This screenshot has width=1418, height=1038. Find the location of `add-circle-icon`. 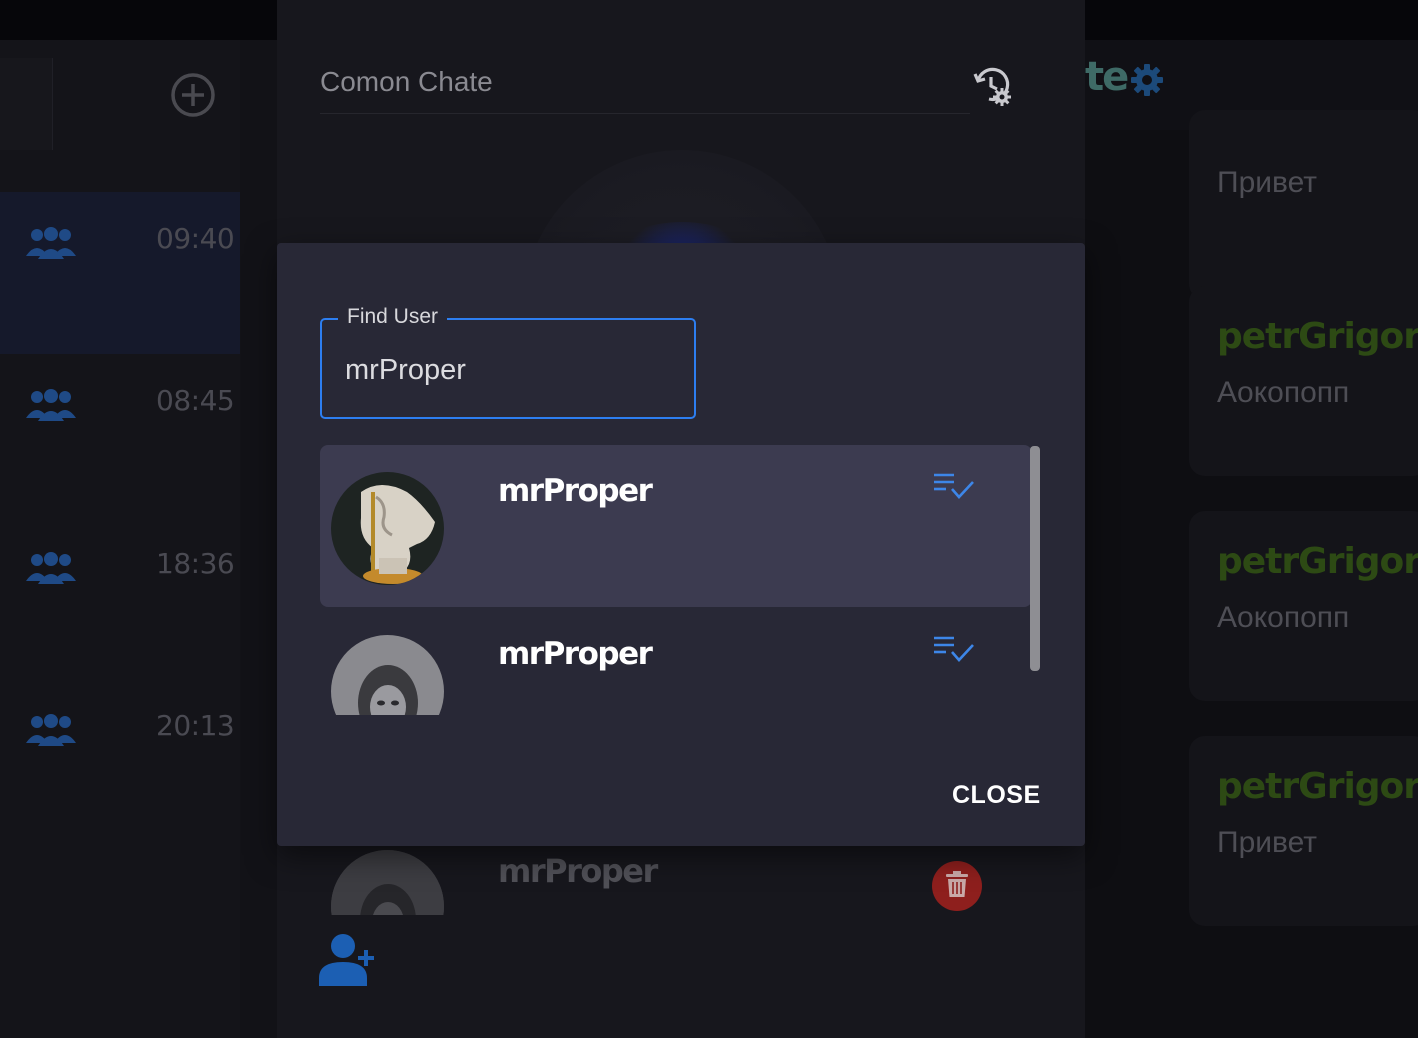

add-circle-icon is located at coordinates (193, 95).